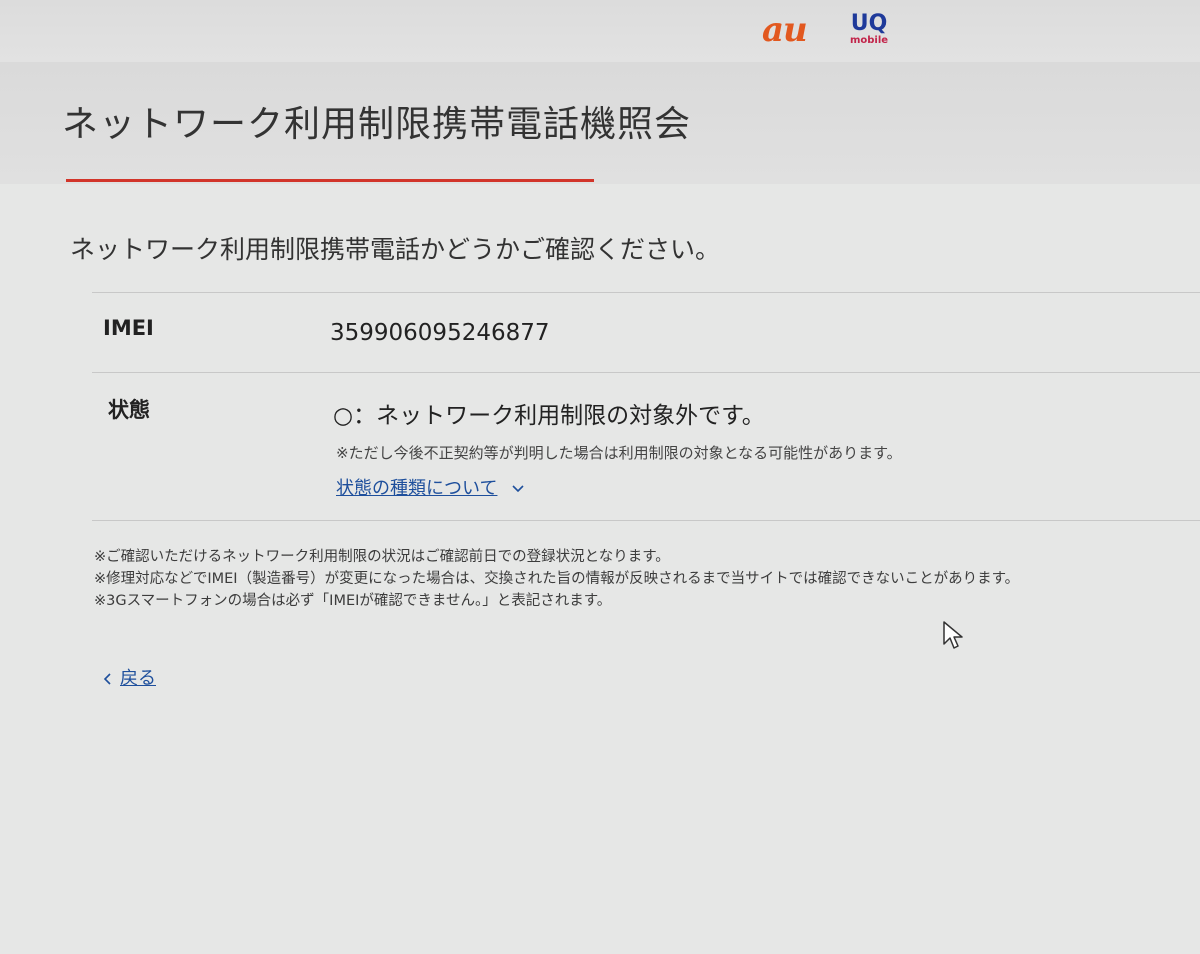 This screenshot has height=954, width=1200. What do you see at coordinates (869, 40) in the screenshot?
I see `uq-logo-subtext: mobile` at bounding box center [869, 40].